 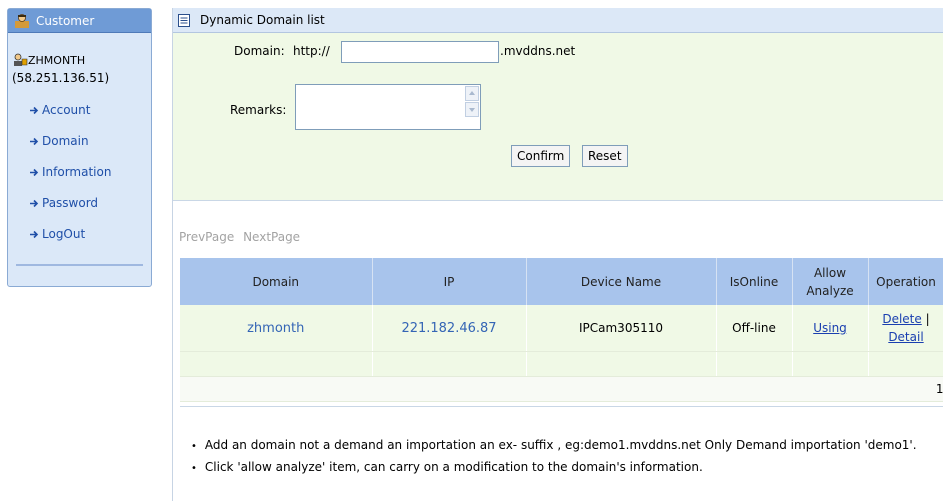 I want to click on col-device-name: Device Name, so click(x=621, y=281).